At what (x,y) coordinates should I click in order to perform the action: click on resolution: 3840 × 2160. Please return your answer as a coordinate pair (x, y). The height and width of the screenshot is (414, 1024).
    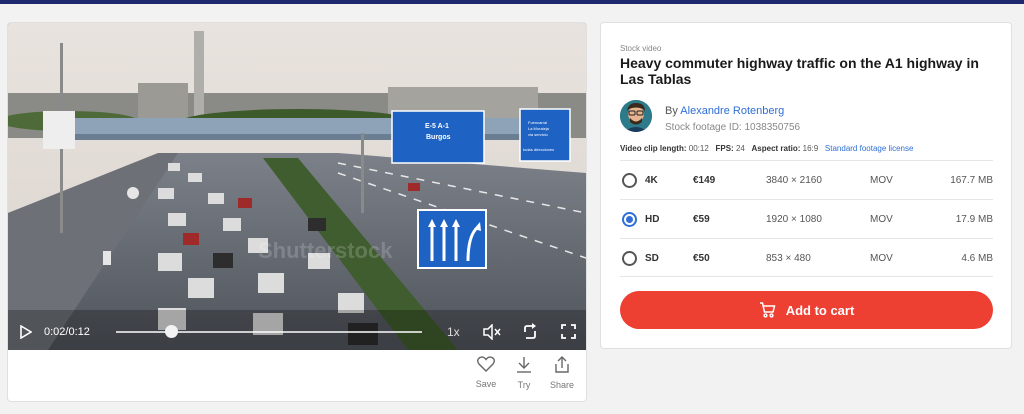
    Looking at the image, I should click on (794, 180).